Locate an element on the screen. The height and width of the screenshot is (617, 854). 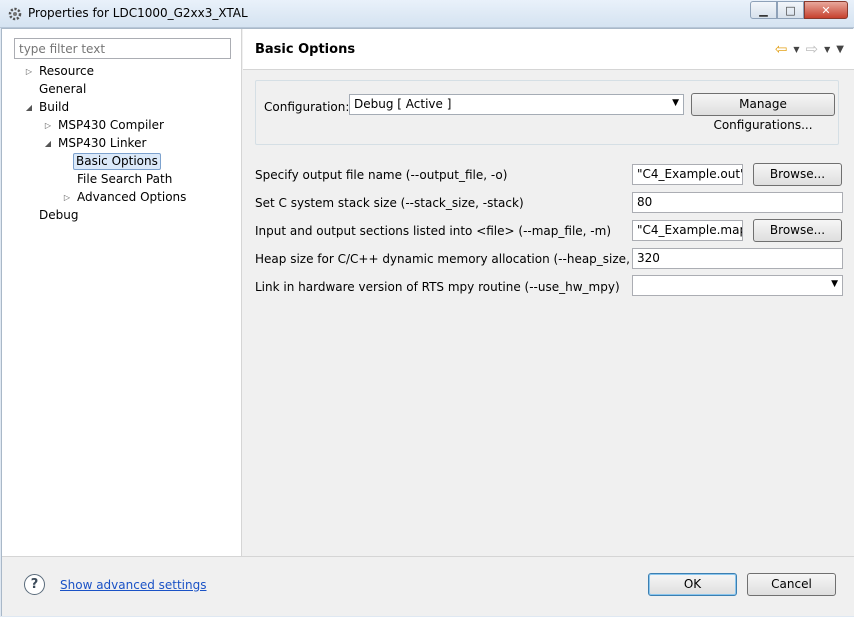
configuration-select: Debug [ Active ] ▼ is located at coordinates (516, 104).